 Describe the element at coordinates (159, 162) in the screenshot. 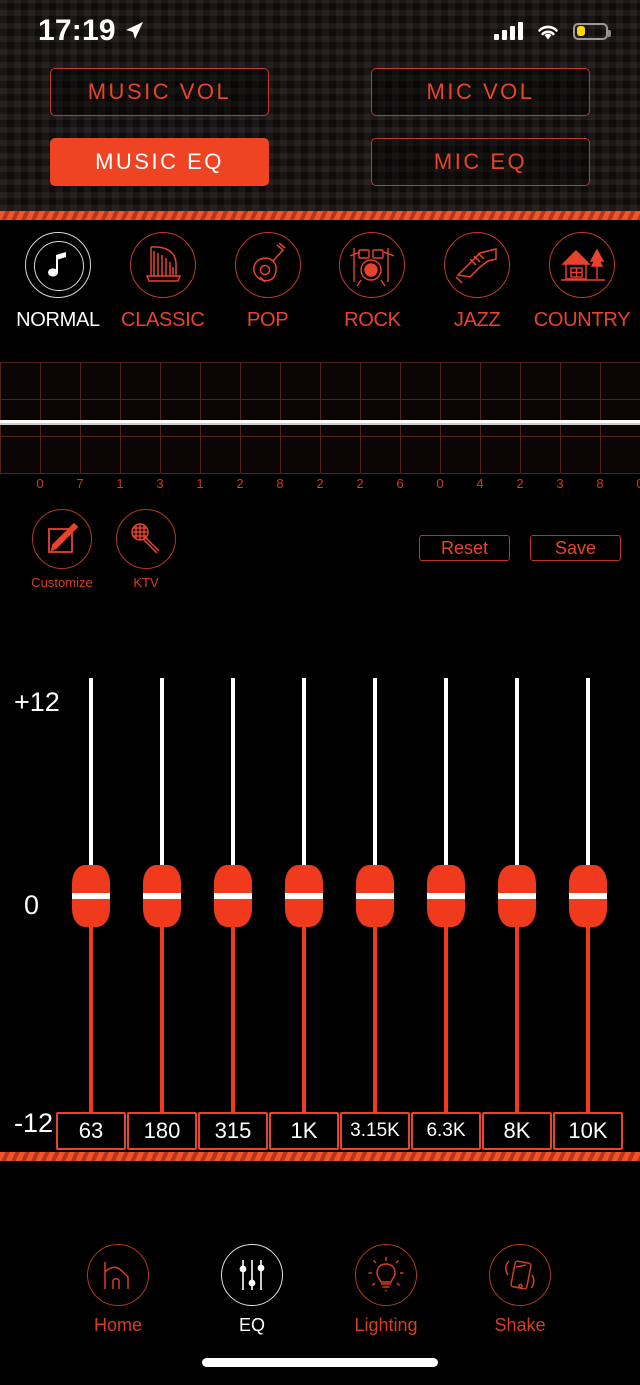

I see `mode-button-music-eq: MUSIC EQ` at that location.